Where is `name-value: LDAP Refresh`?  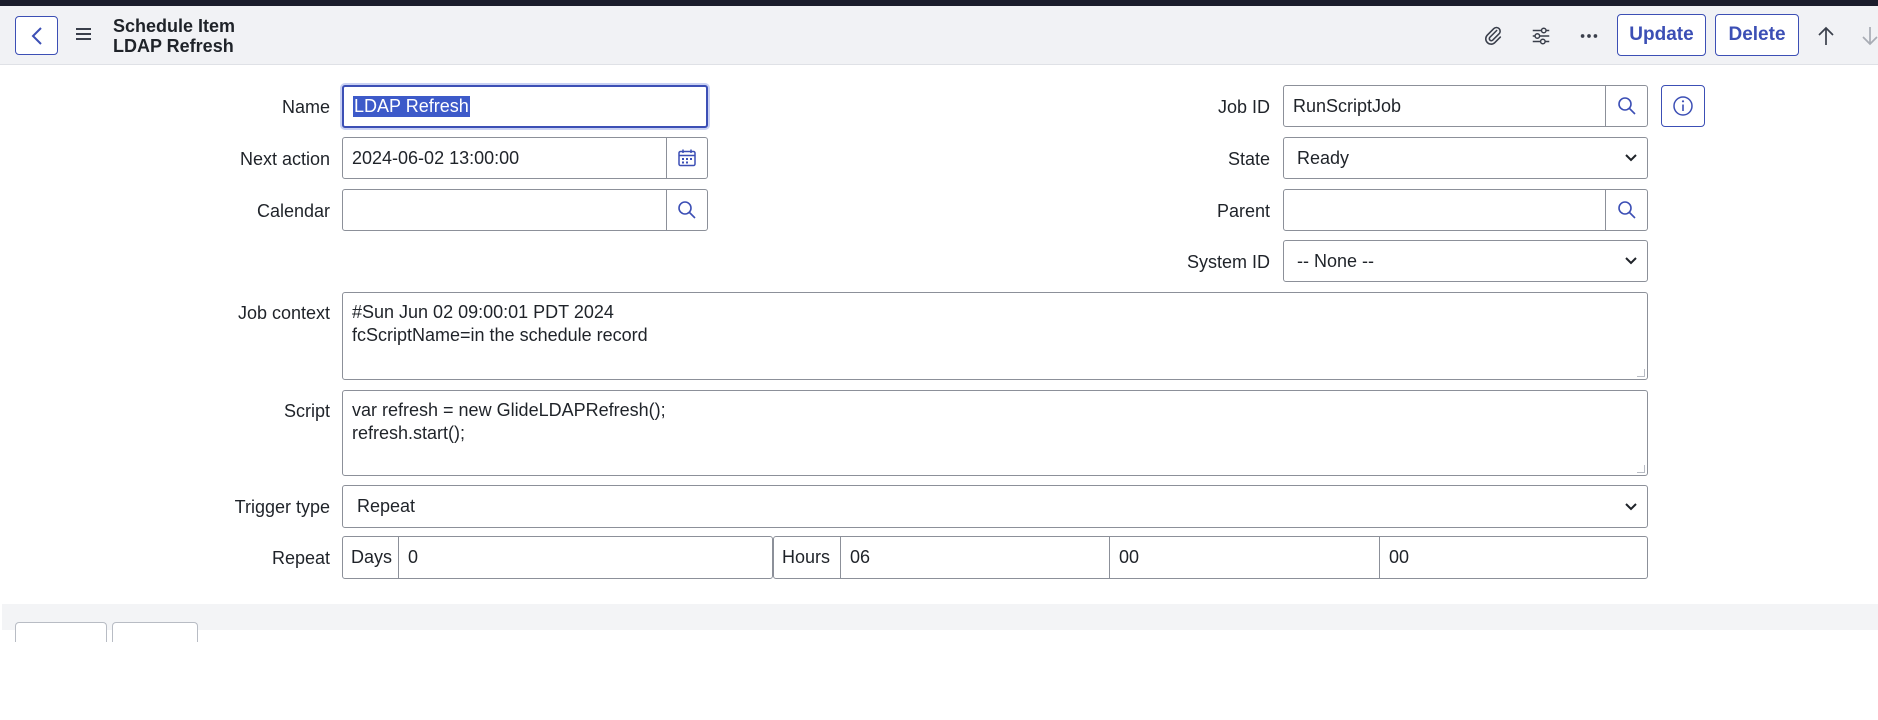 name-value: LDAP Refresh is located at coordinates (411, 106).